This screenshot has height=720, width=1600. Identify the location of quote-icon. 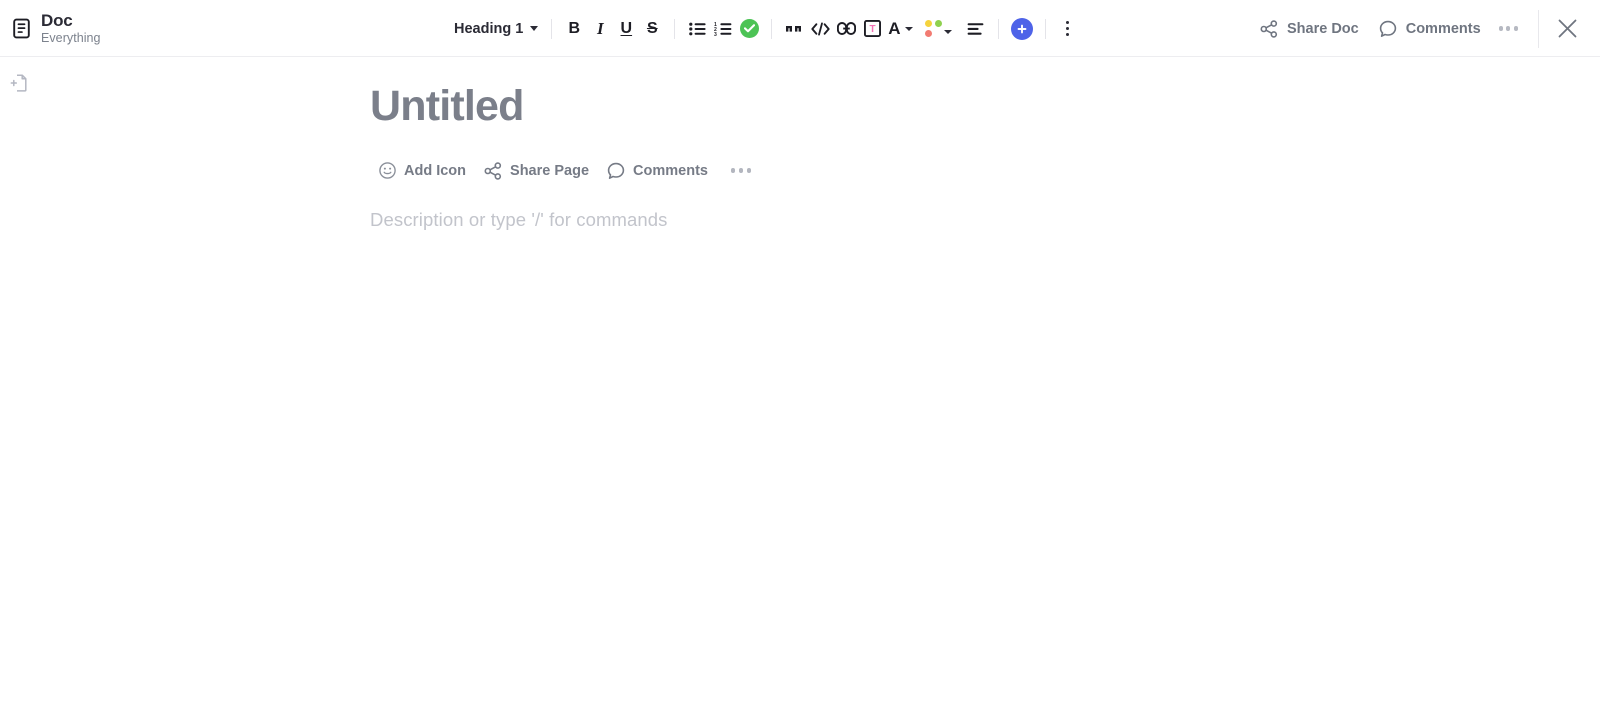
(794, 29).